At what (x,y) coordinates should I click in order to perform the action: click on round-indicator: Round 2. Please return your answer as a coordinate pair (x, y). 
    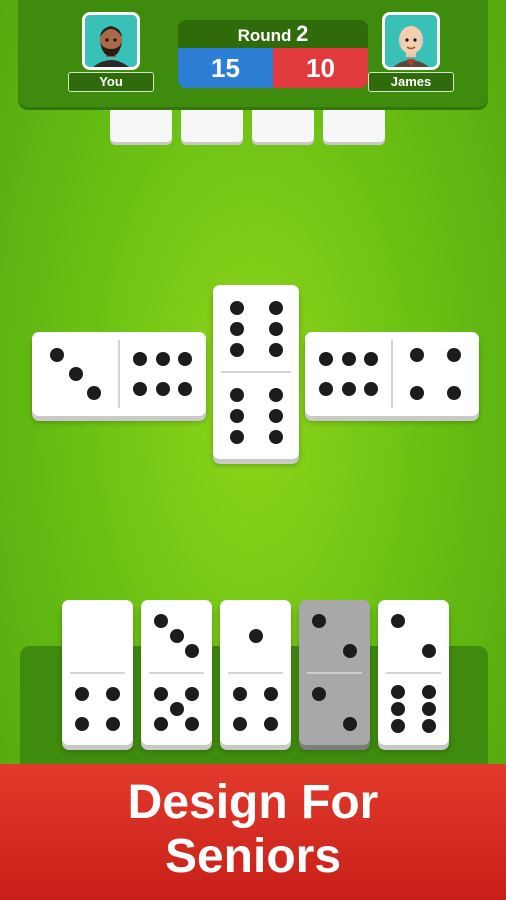
    Looking at the image, I should click on (273, 34).